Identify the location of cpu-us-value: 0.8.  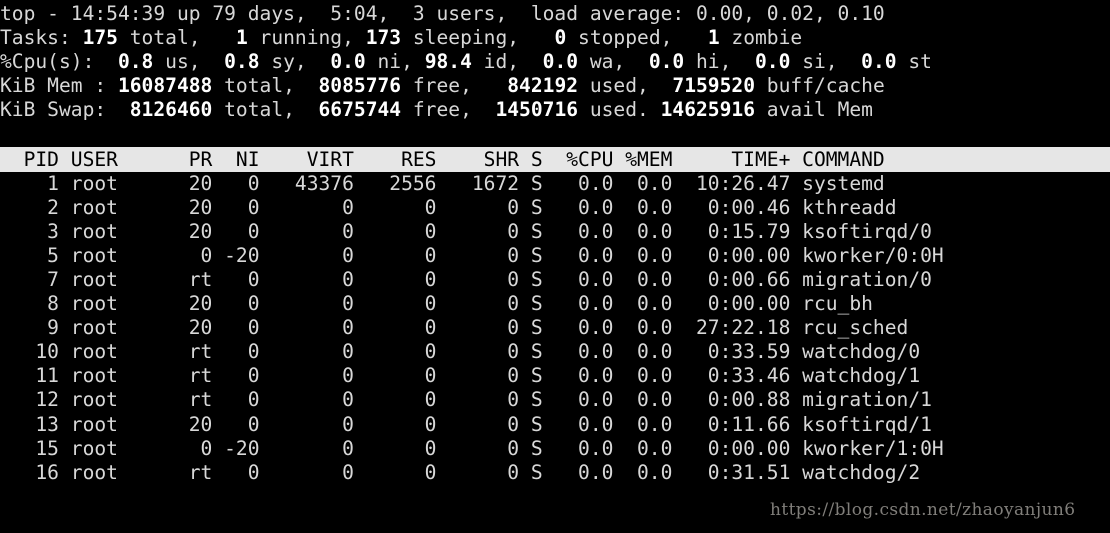
(135, 62).